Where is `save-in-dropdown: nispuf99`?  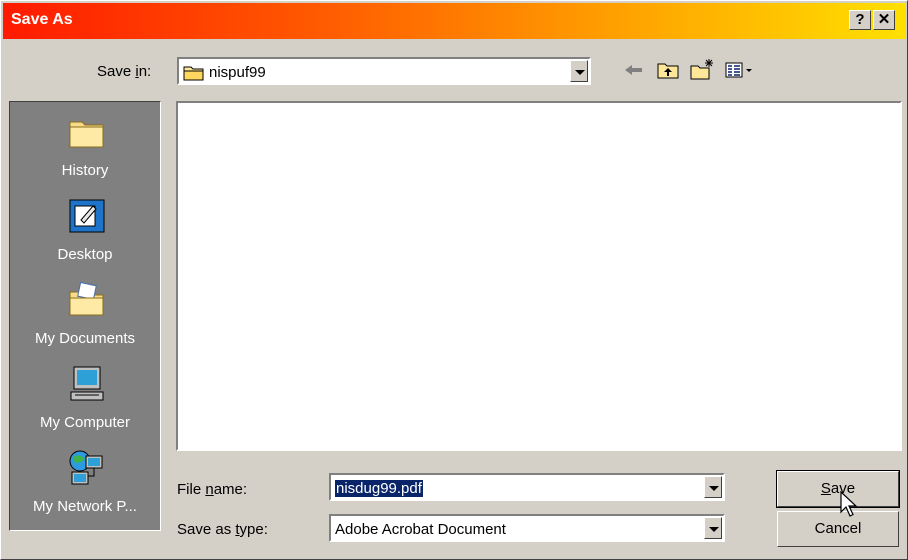 save-in-dropdown: nispuf99 is located at coordinates (384, 71).